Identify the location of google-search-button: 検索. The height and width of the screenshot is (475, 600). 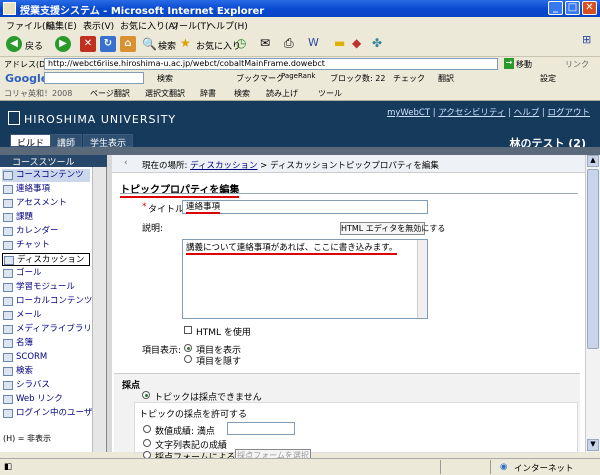
(165, 78).